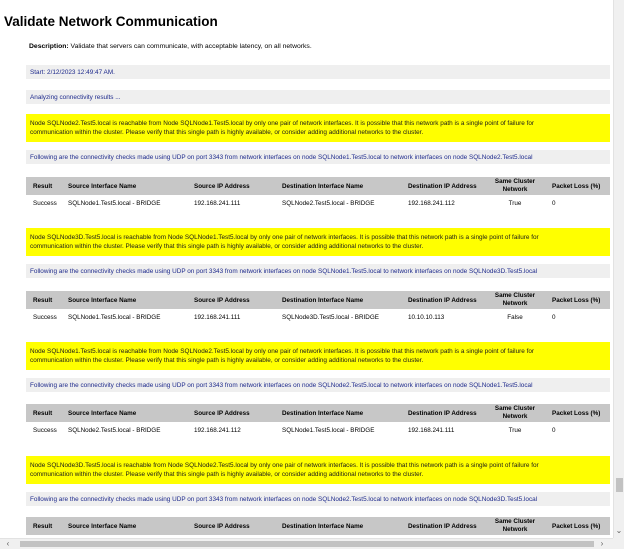  What do you see at coordinates (426, 317) in the screenshot?
I see `table-cell: 10.10.10.113` at bounding box center [426, 317].